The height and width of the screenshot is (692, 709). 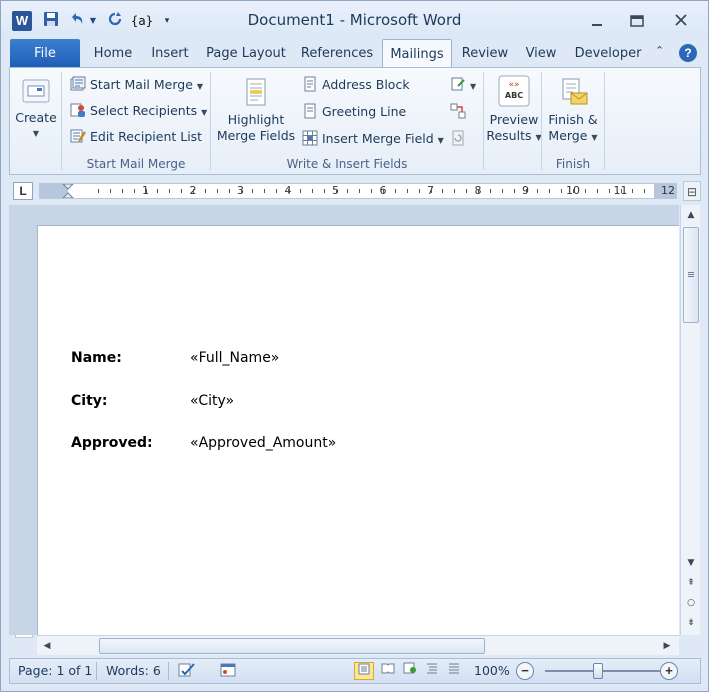 What do you see at coordinates (354, 112) in the screenshot?
I see `greeting-line-button: Greeting Line` at bounding box center [354, 112].